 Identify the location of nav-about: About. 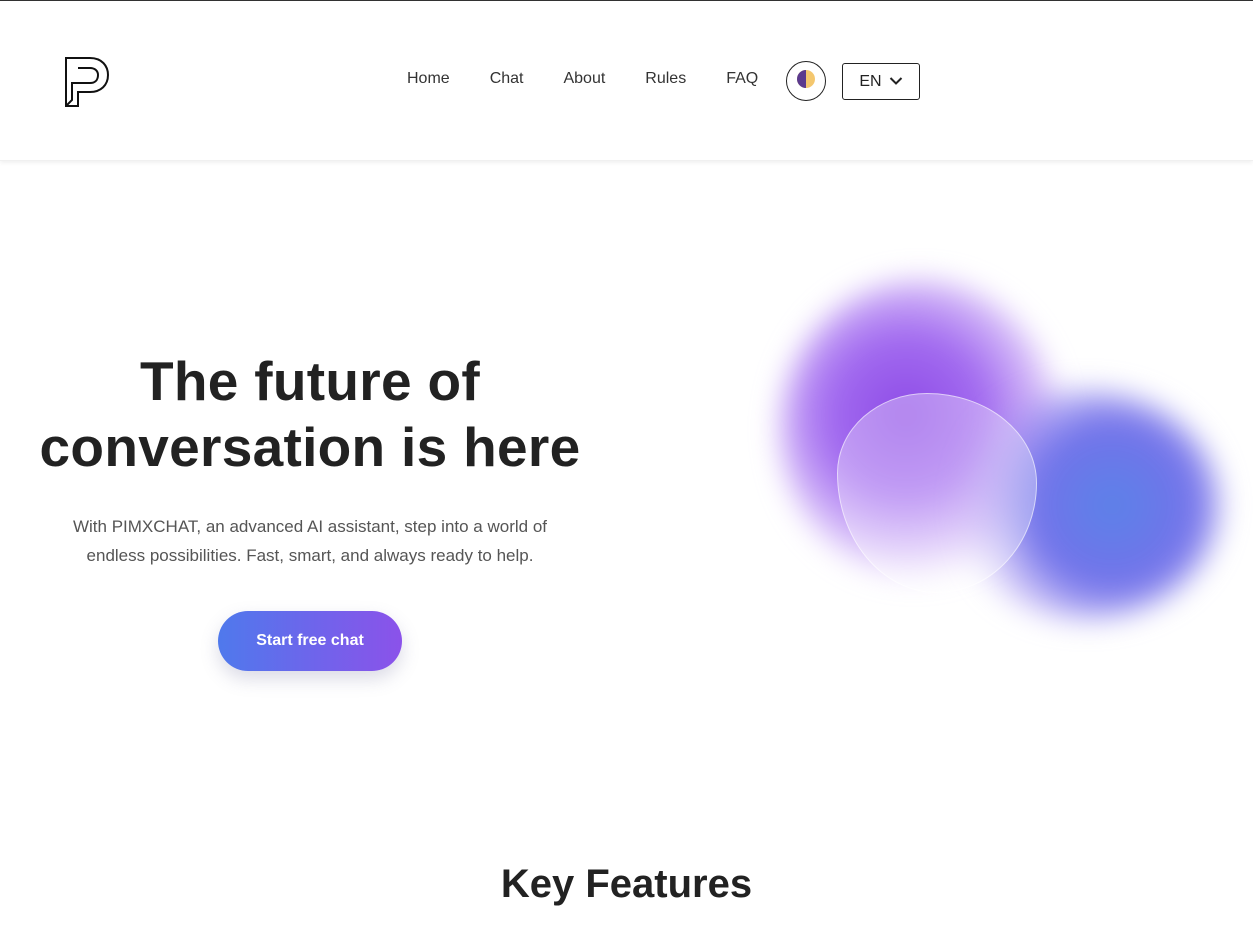
(584, 80).